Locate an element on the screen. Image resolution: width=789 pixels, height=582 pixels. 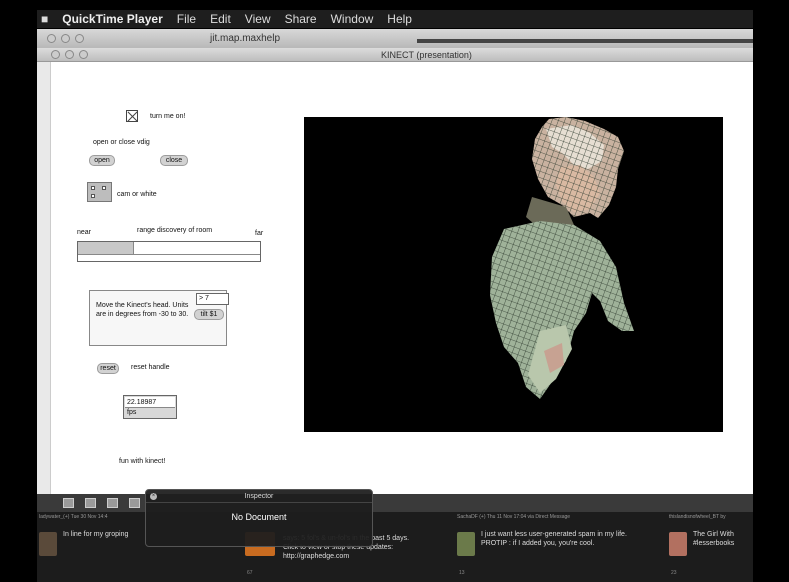
vdig-toggle is located at coordinates (132, 116).